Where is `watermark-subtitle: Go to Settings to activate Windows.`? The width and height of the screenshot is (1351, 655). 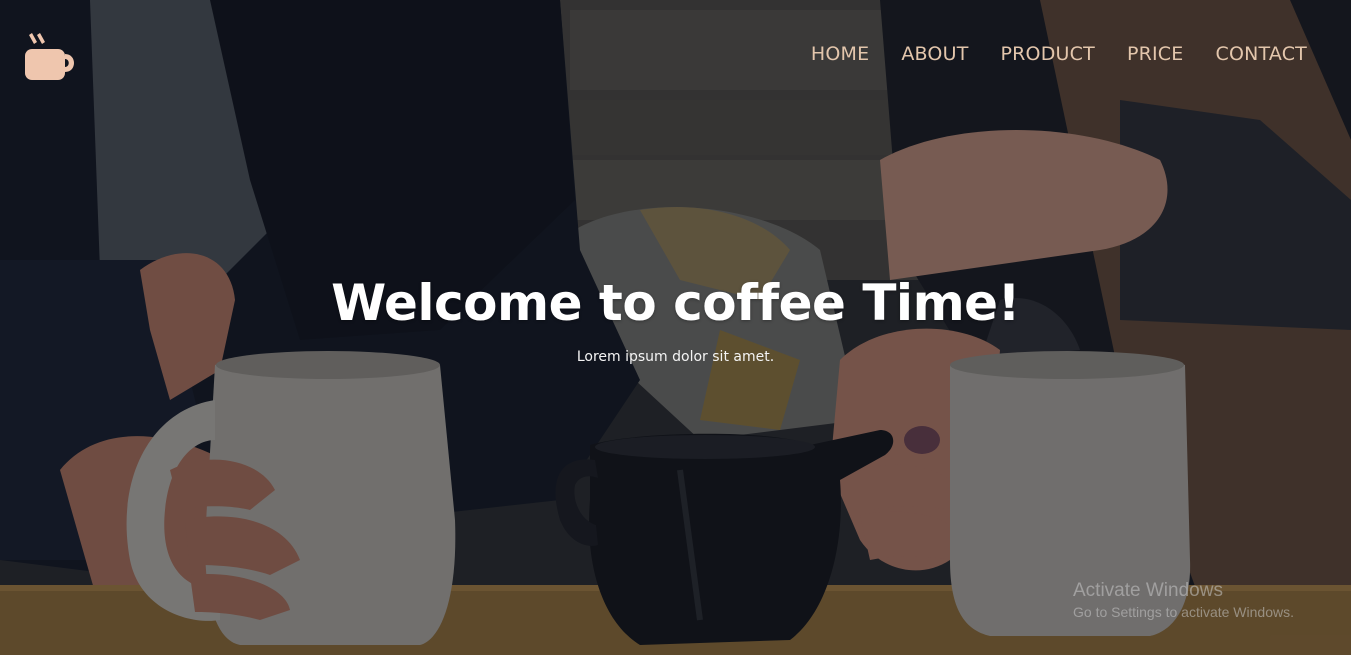 watermark-subtitle: Go to Settings to activate Windows. is located at coordinates (1183, 612).